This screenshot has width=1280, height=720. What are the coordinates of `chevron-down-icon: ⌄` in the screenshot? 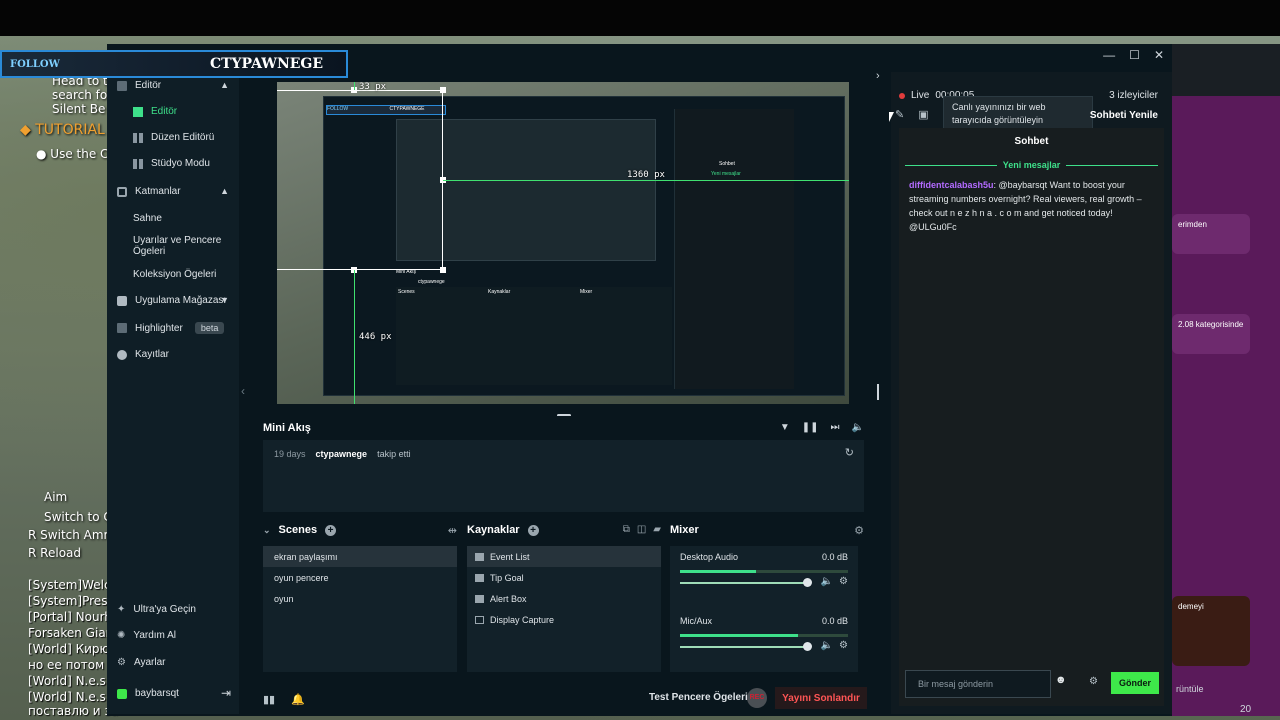 It's located at (267, 530).